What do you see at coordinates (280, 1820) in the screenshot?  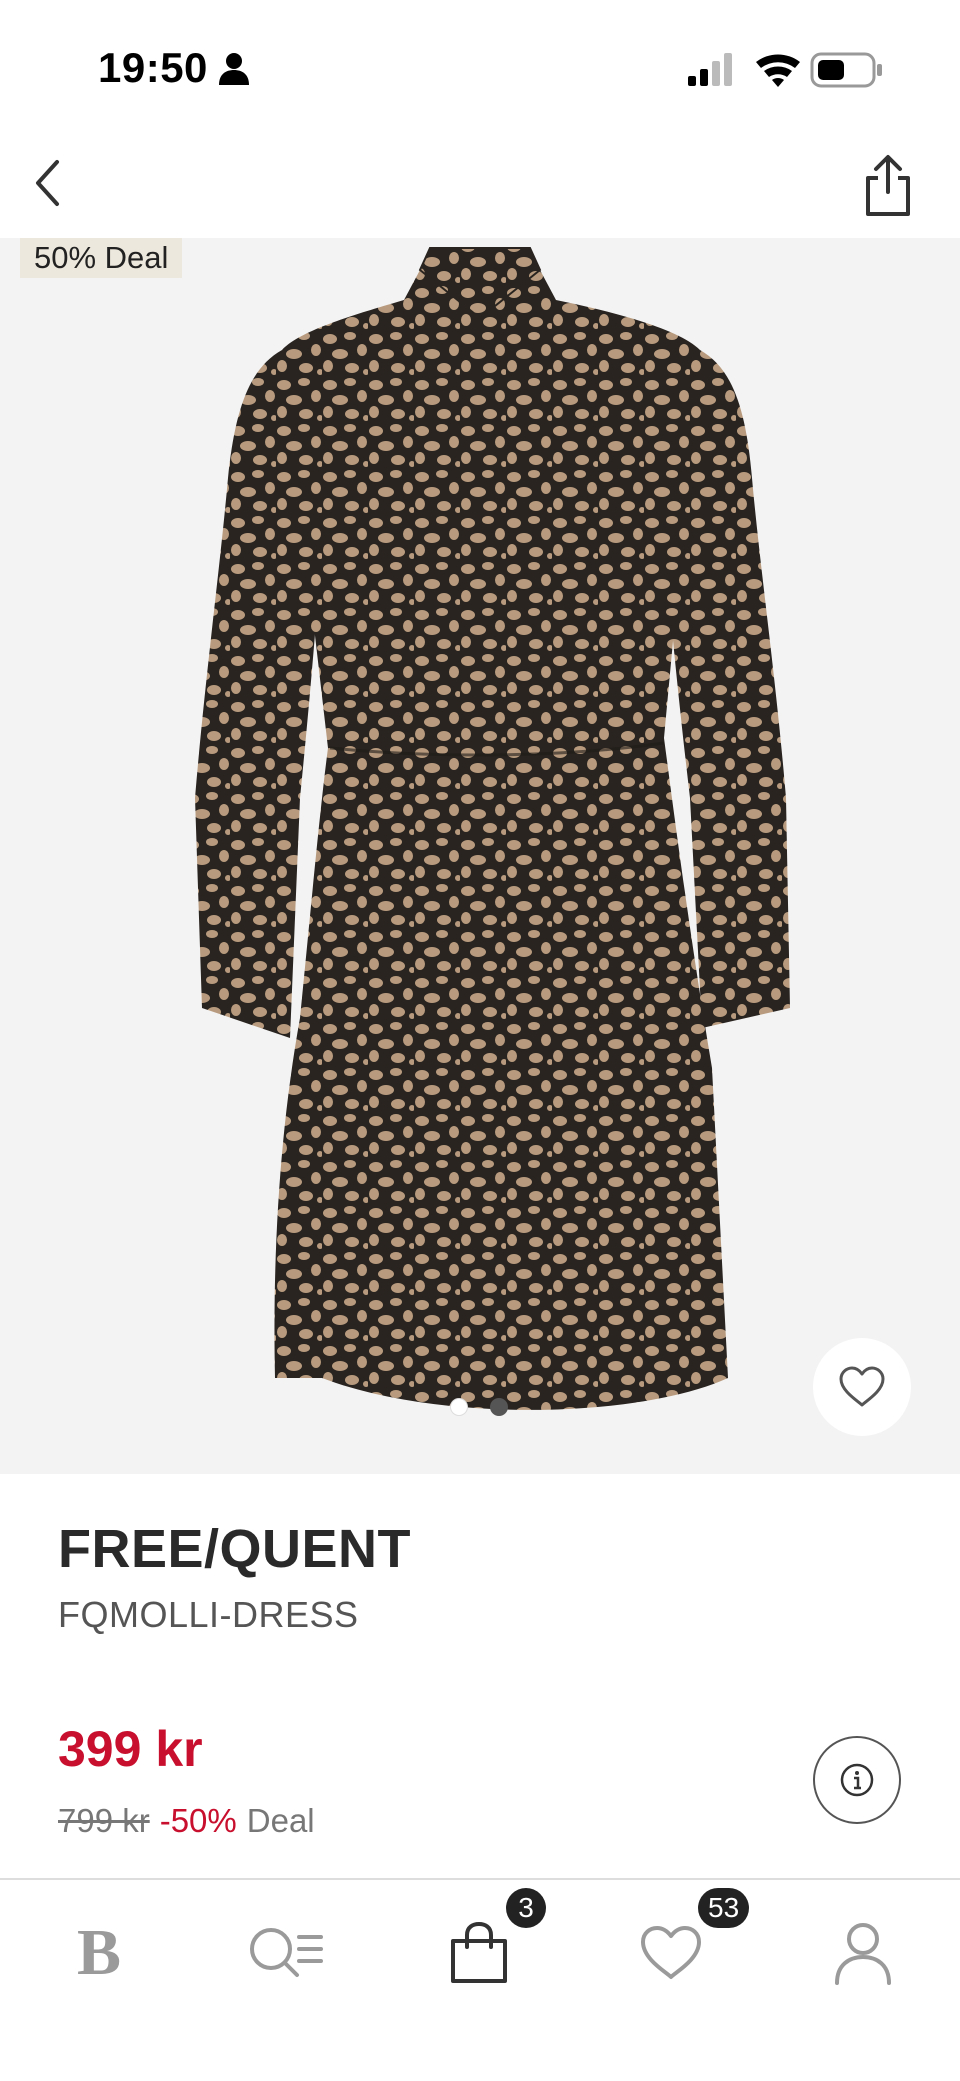 I see `deal-label: Deal` at bounding box center [280, 1820].